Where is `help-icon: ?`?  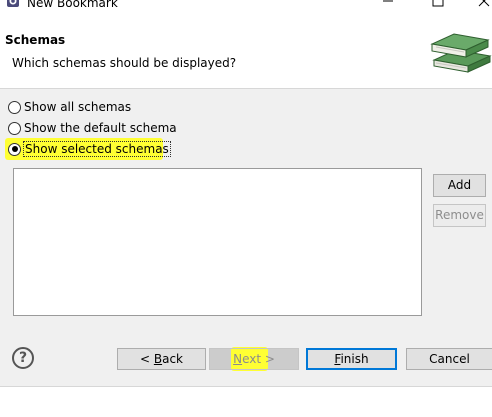 help-icon: ? is located at coordinates (23, 358).